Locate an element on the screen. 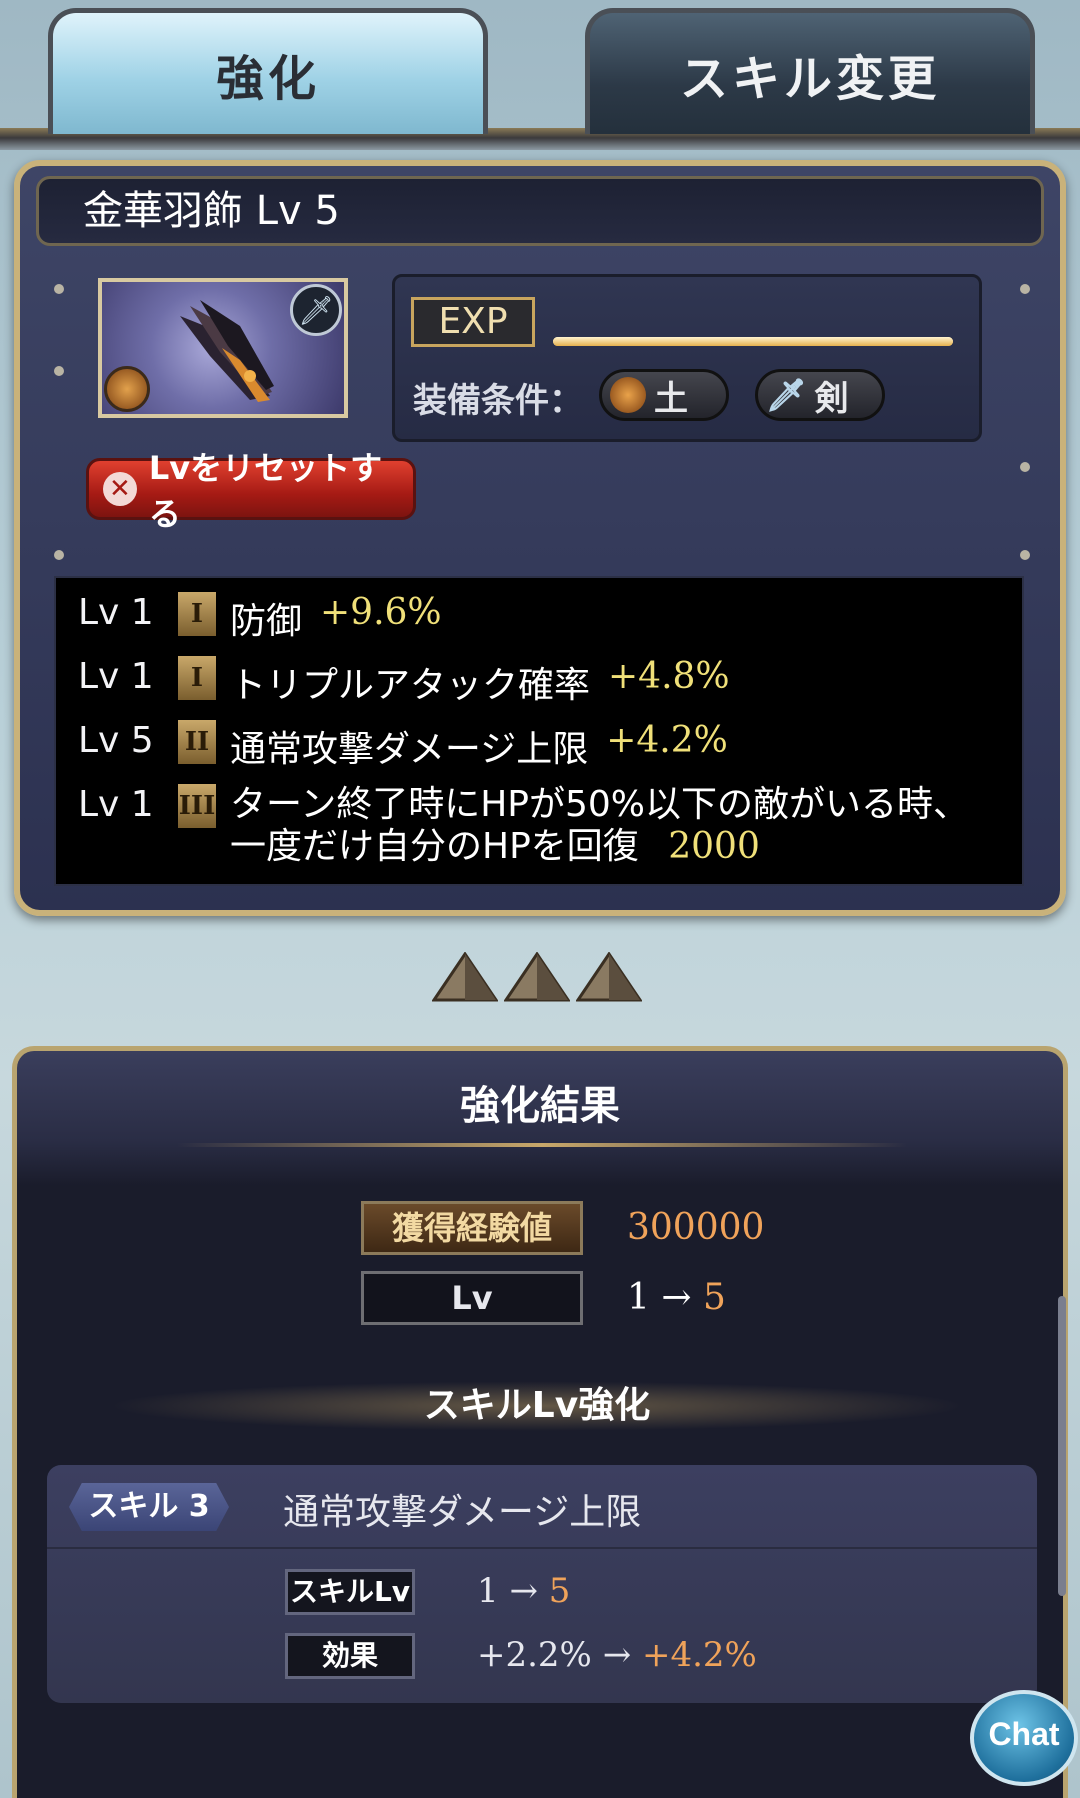 This screenshot has height=1798, width=1080. exp-box: EXP 装備条件： 土 🗡 剣 is located at coordinates (687, 358).